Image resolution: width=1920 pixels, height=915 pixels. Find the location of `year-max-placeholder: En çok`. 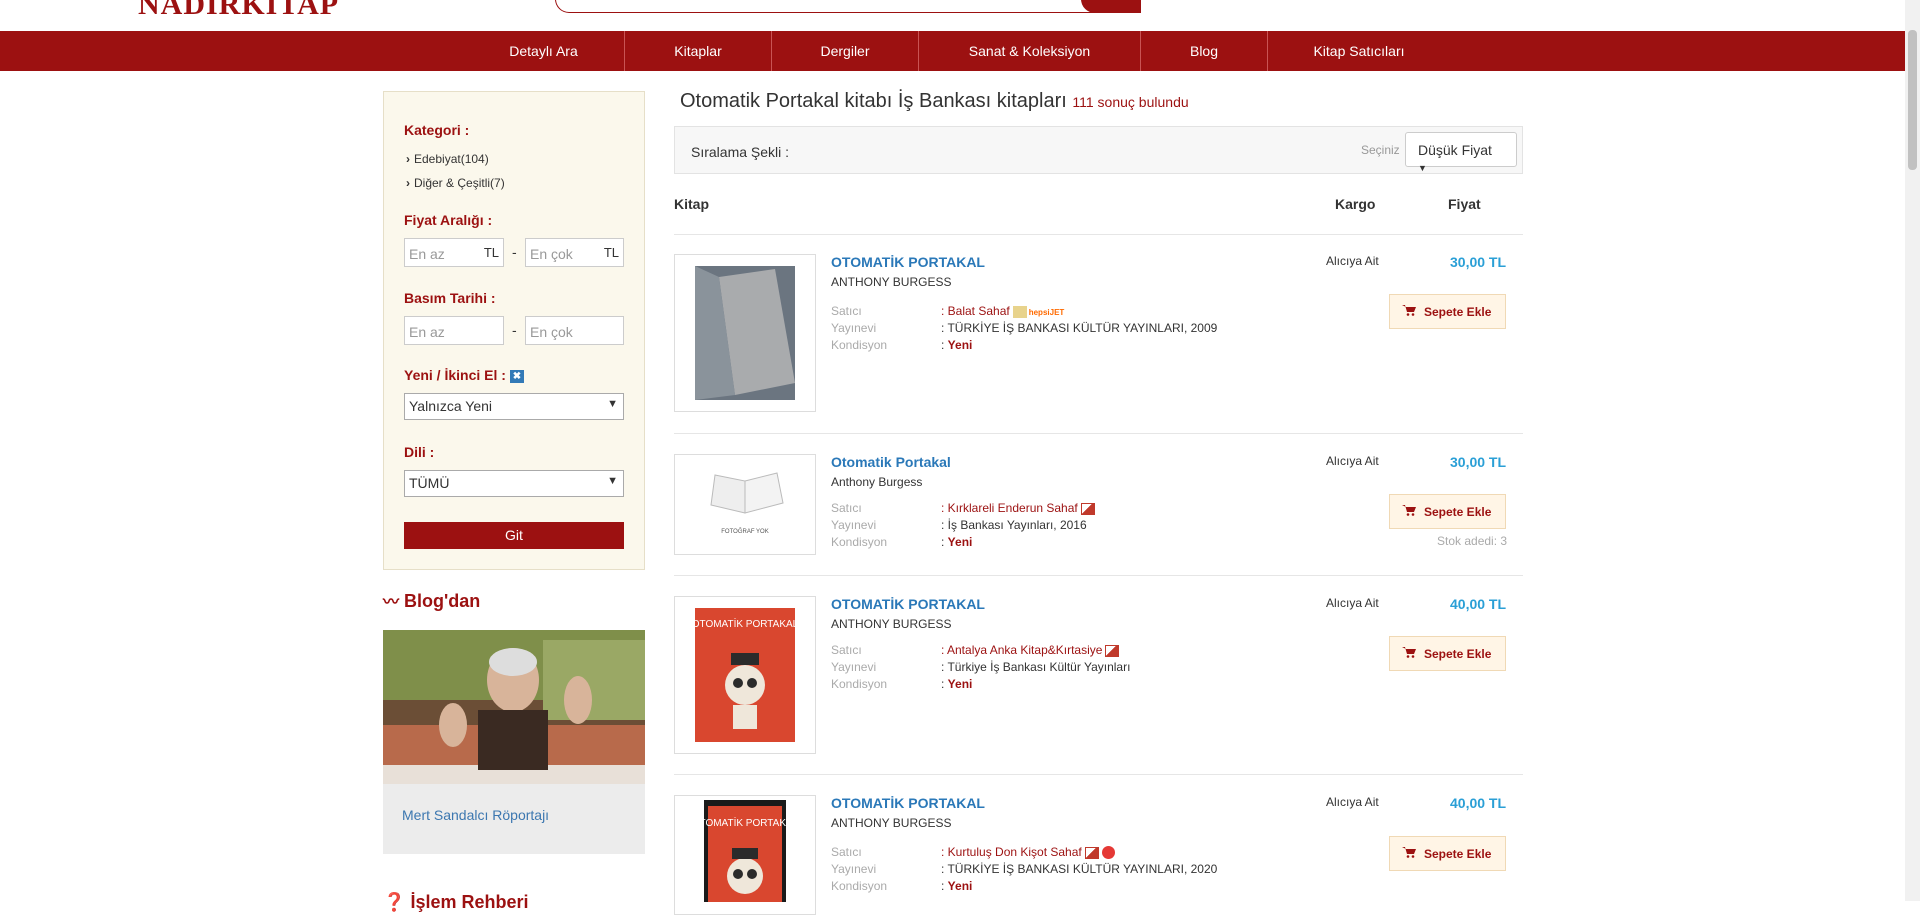

year-max-placeholder: En çok is located at coordinates (551, 332).